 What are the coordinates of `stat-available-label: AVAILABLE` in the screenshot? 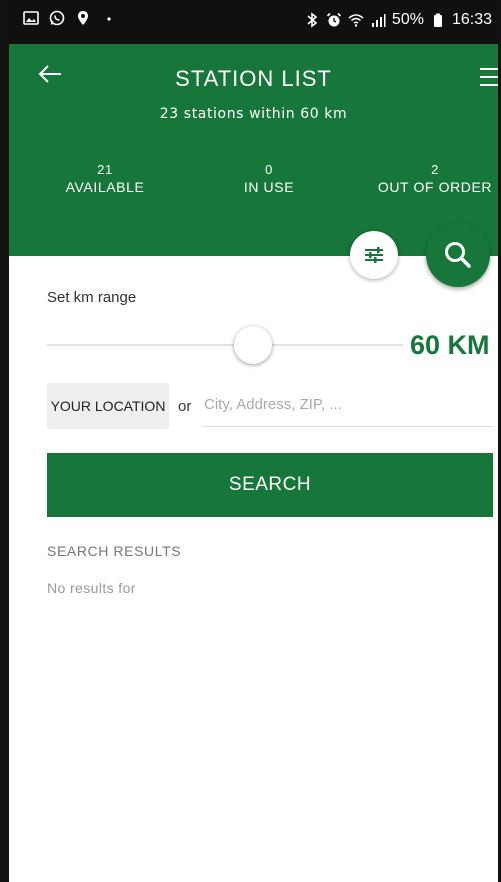 It's located at (105, 187).